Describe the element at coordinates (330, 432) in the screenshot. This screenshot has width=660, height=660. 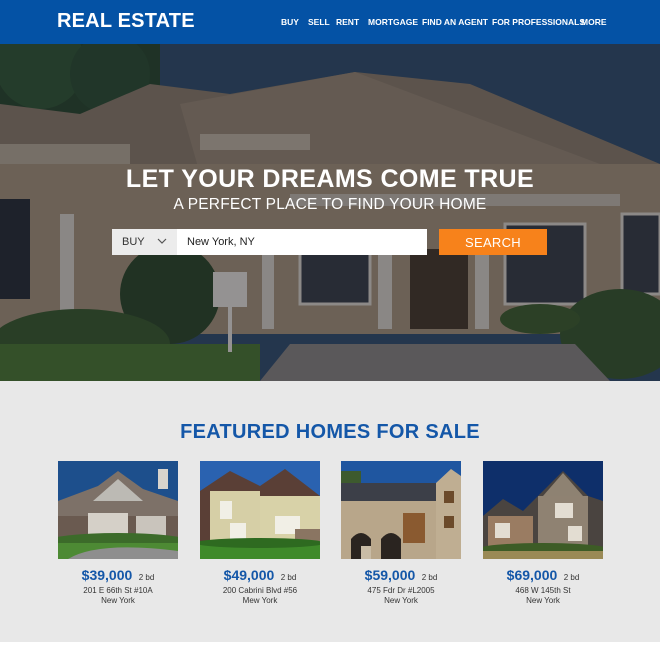
I see `featured-title: FEATURED HOMES FOR SALE` at that location.